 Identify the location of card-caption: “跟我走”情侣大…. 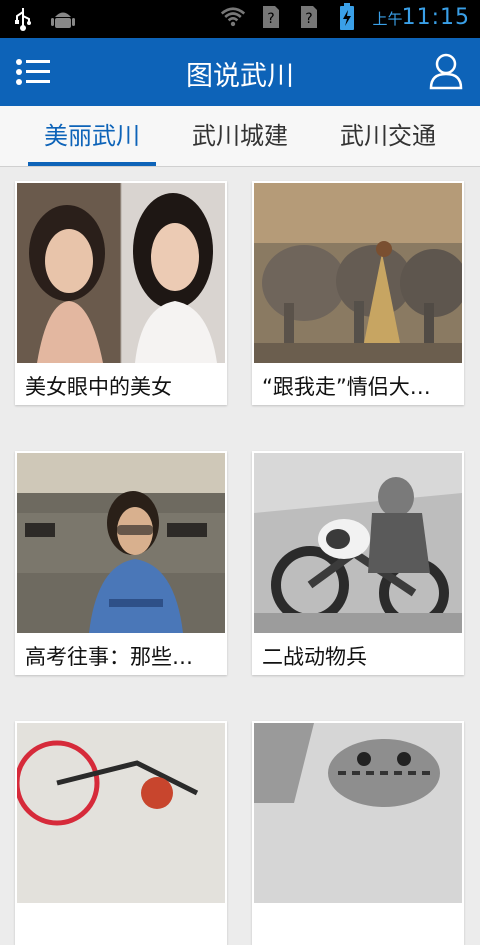
(346, 387).